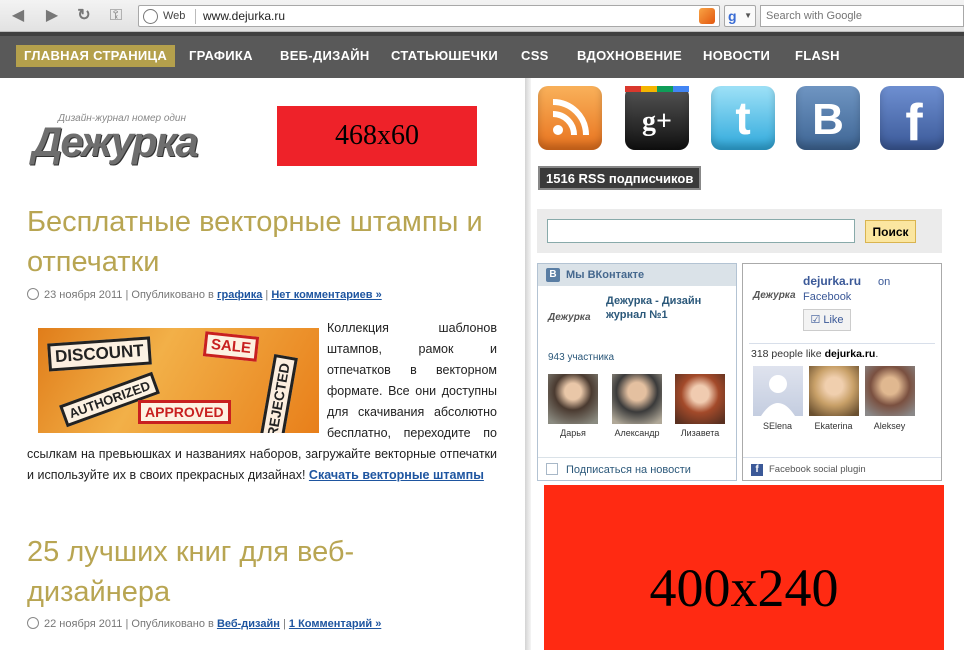 This screenshot has height=650, width=964. I want to click on post-comments-link: 1 Комментарий », so click(335, 624).